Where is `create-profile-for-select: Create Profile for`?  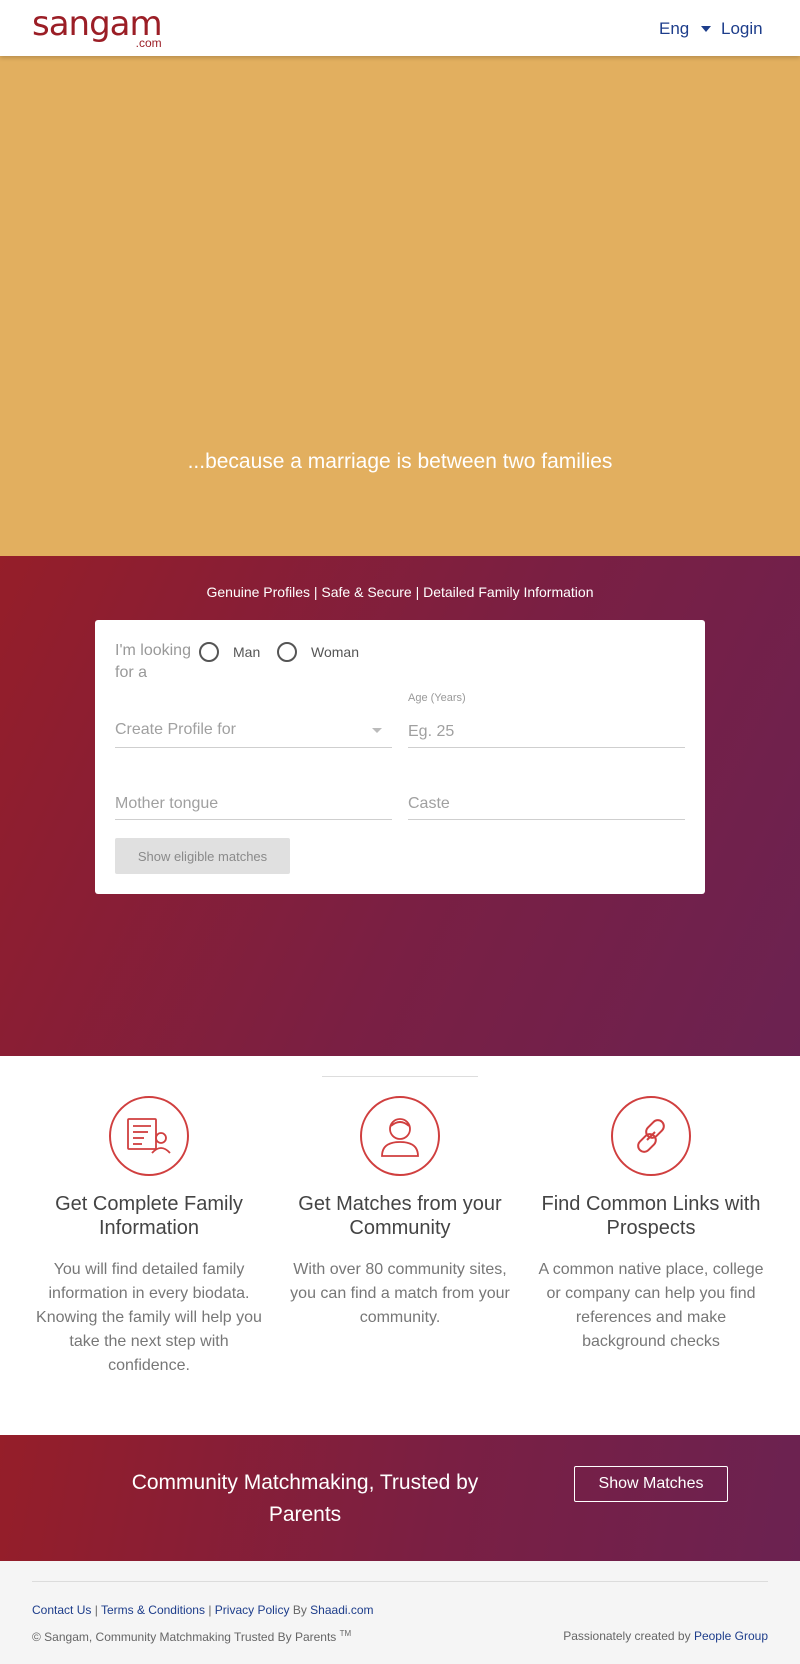
create-profile-for-select: Create Profile for is located at coordinates (253, 730).